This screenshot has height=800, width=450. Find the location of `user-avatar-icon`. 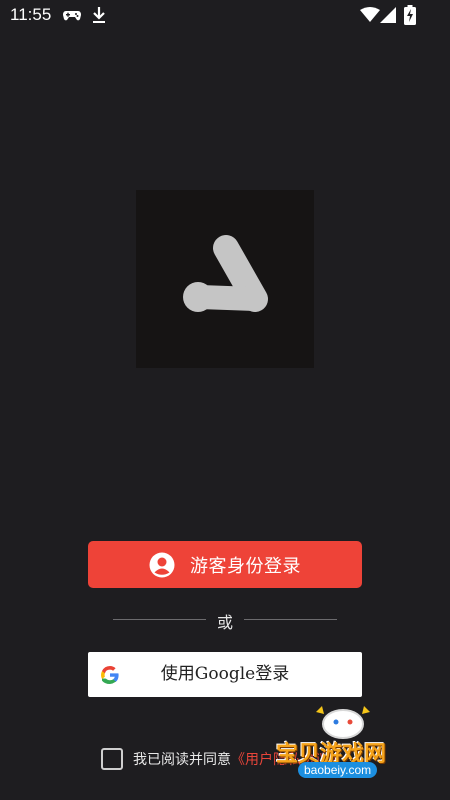

user-avatar-icon is located at coordinates (162, 565).